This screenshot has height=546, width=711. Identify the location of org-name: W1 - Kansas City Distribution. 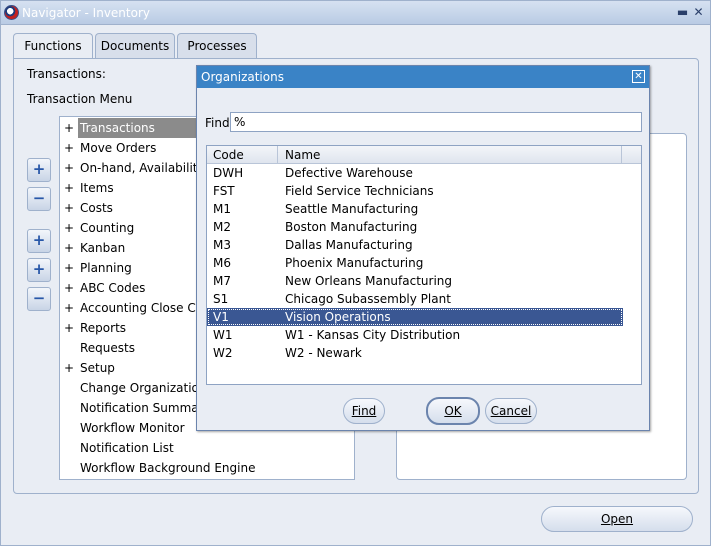
(373, 335).